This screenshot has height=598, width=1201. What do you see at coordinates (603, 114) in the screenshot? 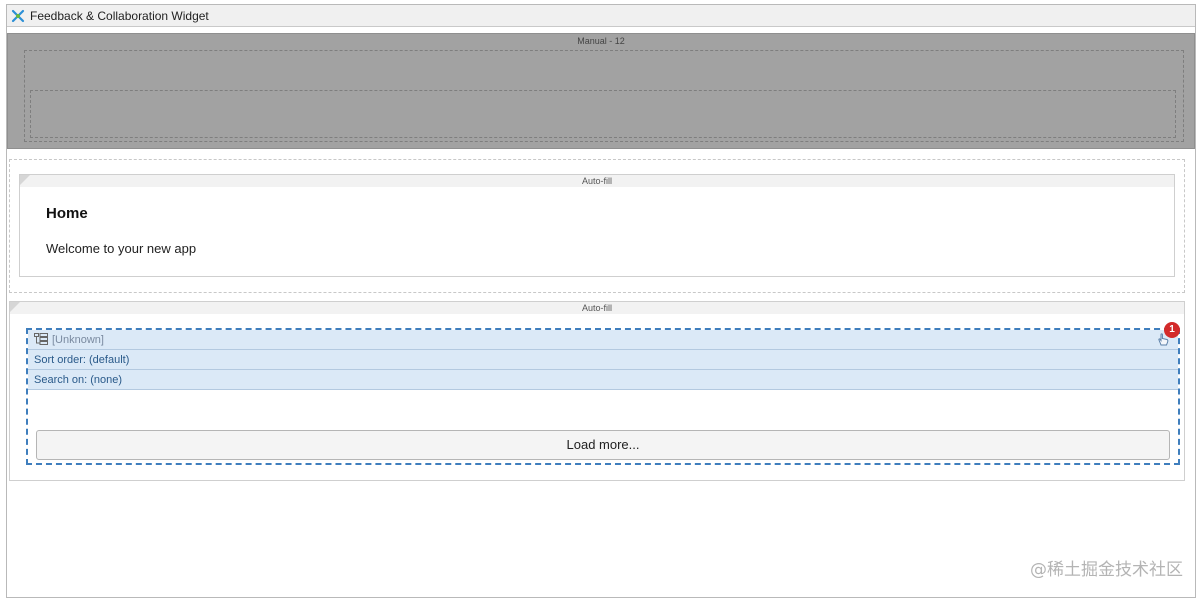
I see `header-inner-placeholder` at bounding box center [603, 114].